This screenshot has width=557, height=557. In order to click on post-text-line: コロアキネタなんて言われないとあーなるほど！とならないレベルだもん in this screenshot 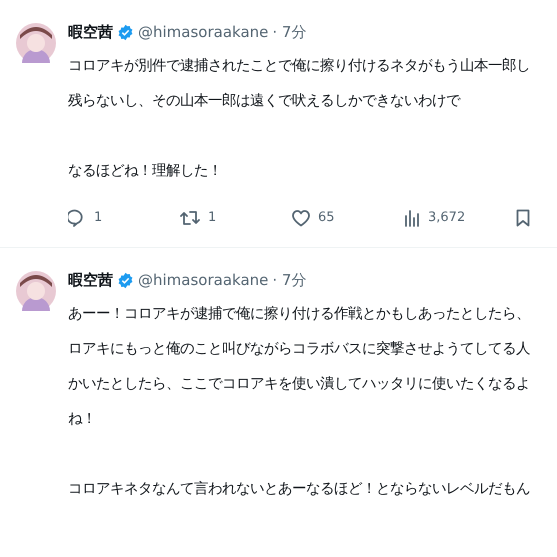, I will do `click(299, 489)`.